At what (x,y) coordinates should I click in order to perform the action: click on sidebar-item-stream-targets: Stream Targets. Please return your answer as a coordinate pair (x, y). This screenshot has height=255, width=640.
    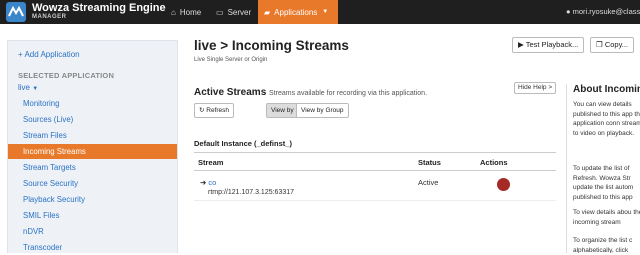
    Looking at the image, I should click on (92, 167).